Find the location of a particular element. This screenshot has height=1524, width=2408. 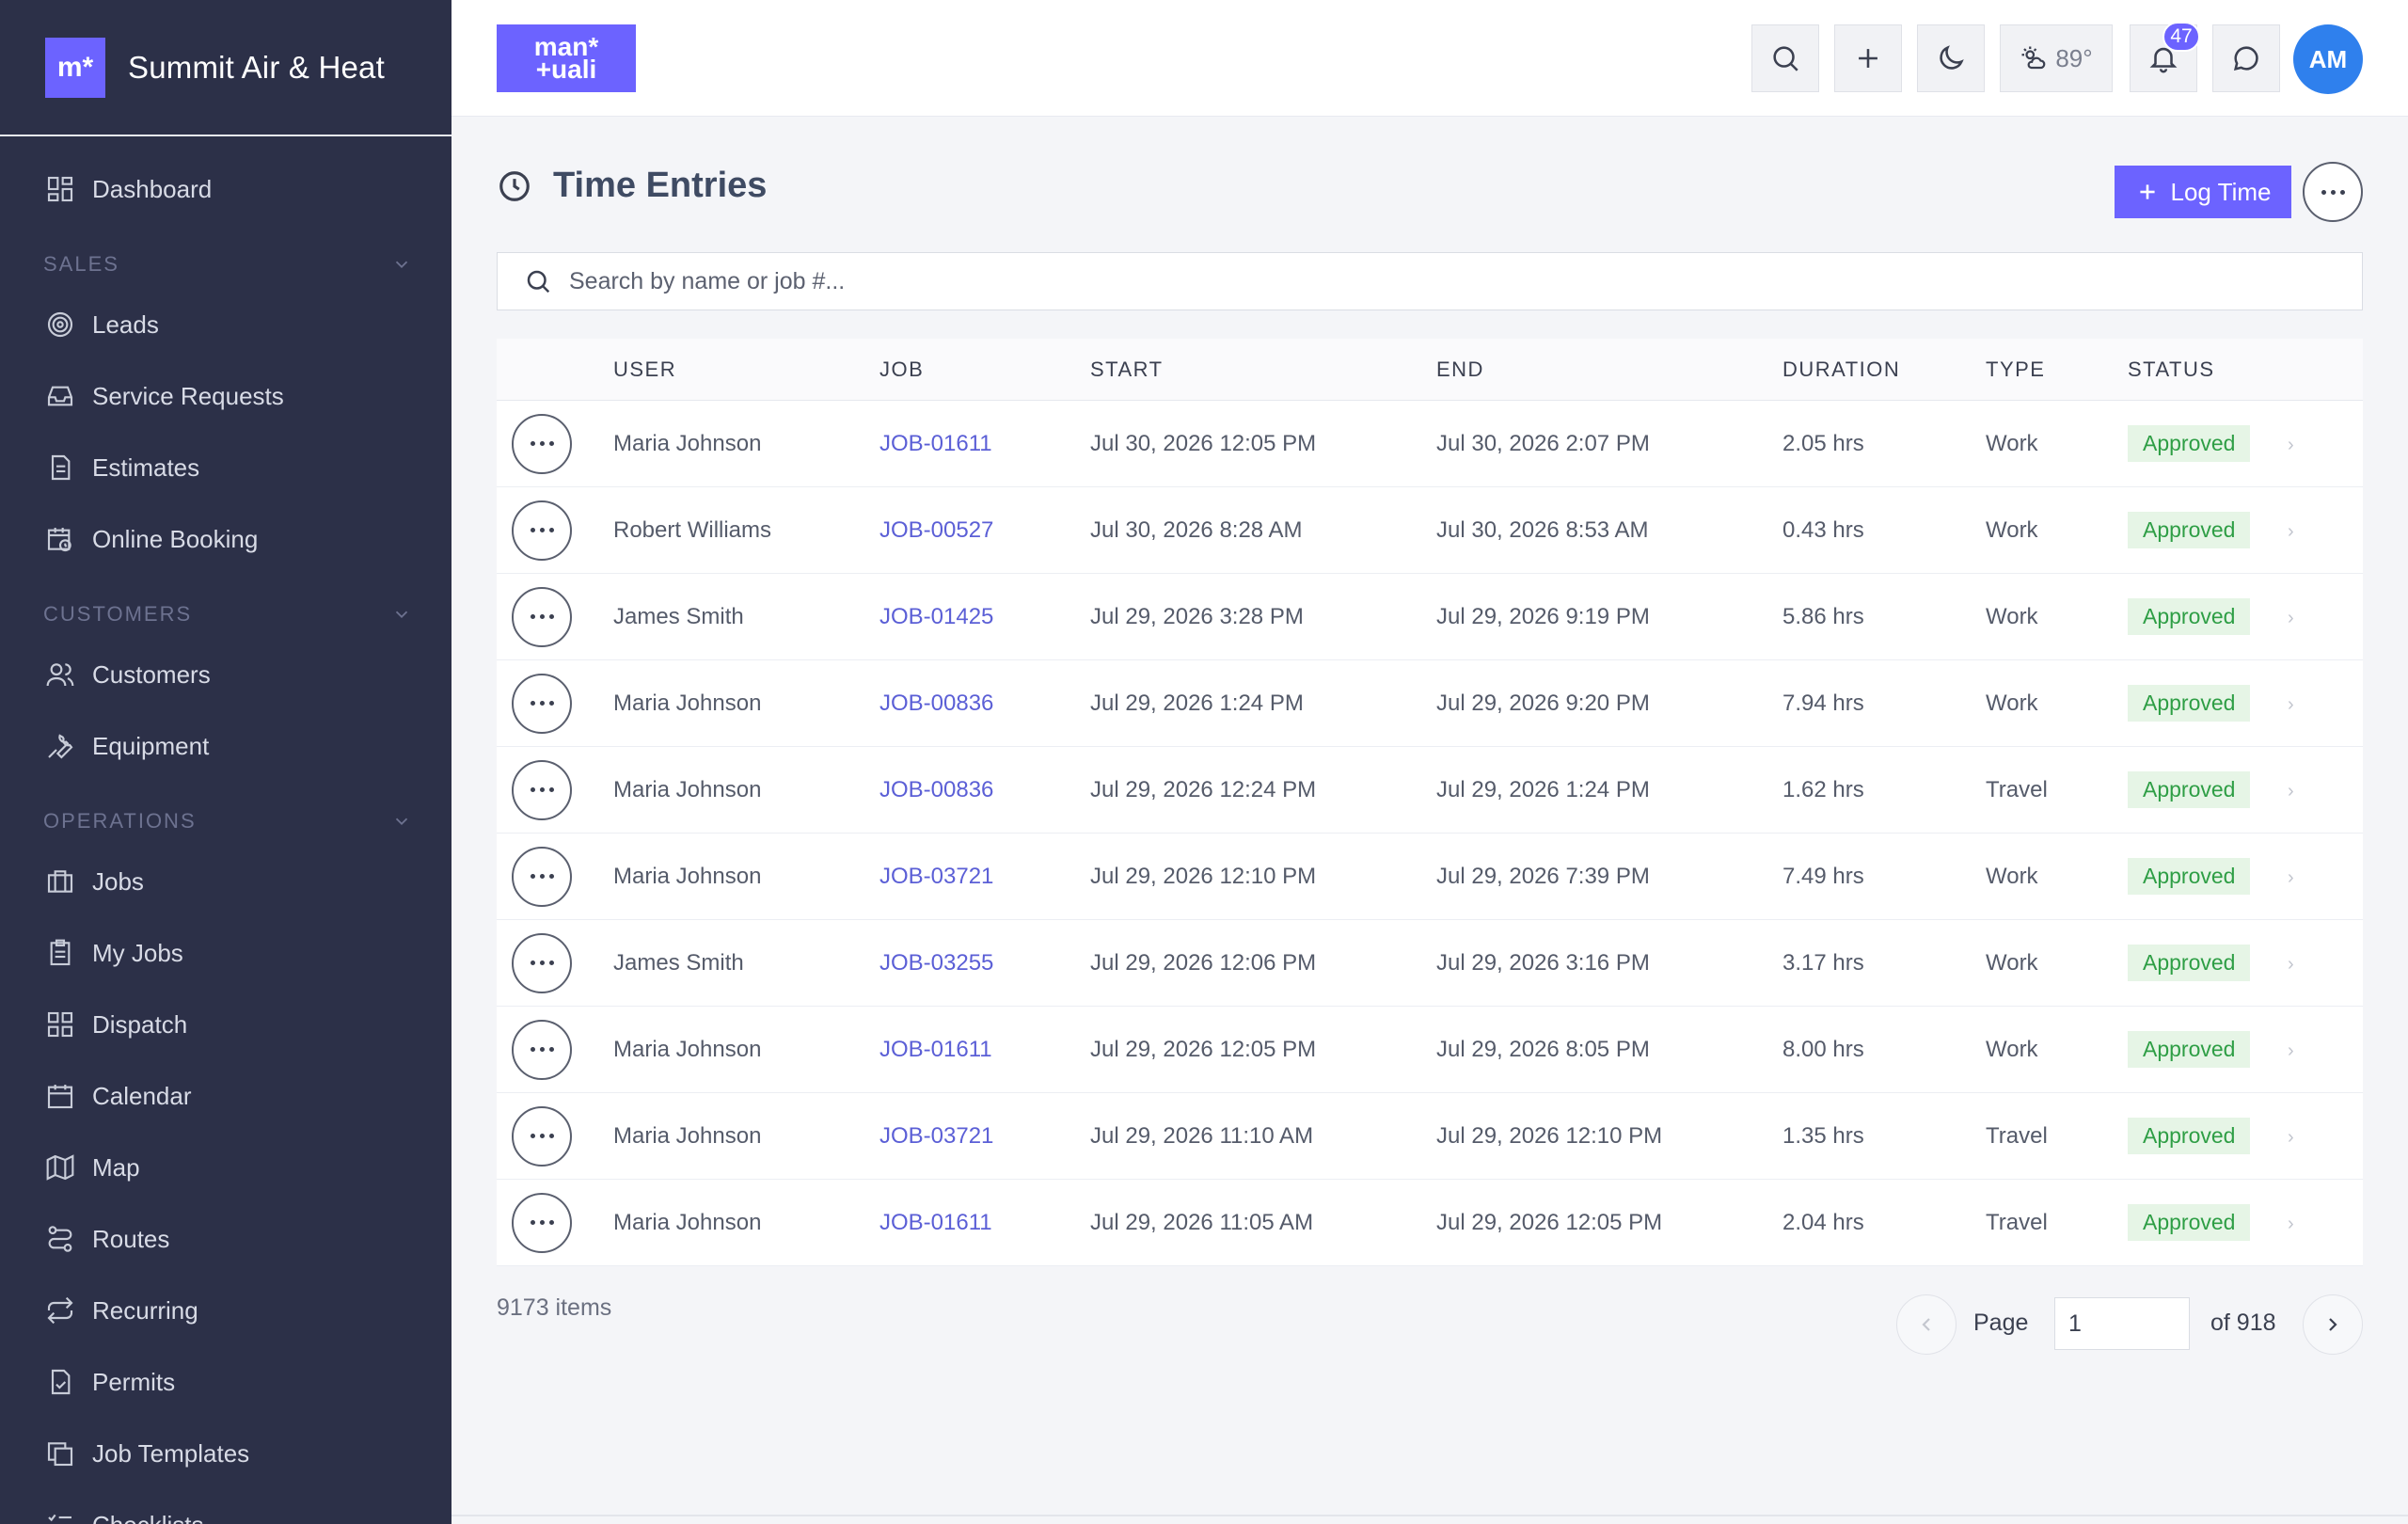

cell-user: Maria Johnson is located at coordinates (687, 443).